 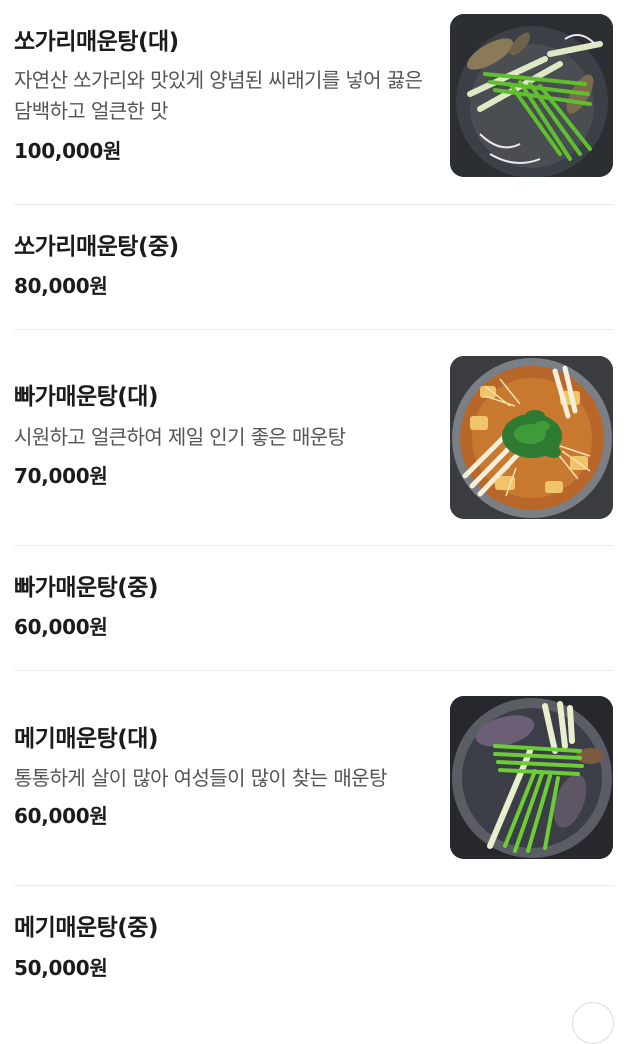 I want to click on menu-item-name: 쏘가리매운탕(중), so click(x=96, y=247).